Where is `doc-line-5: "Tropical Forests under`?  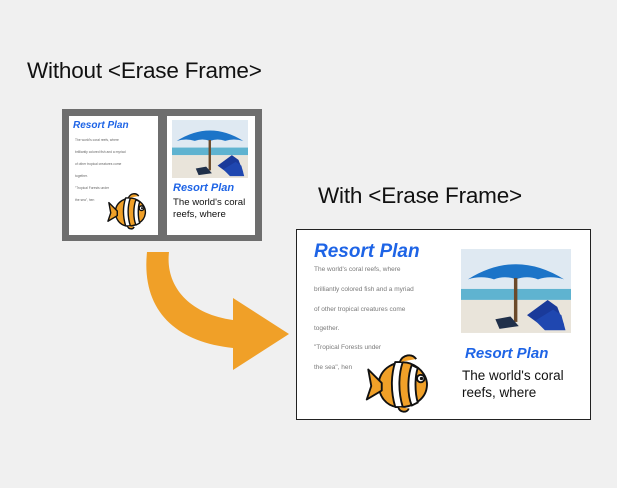
doc-line-5: "Tropical Forests under is located at coordinates (92, 188).